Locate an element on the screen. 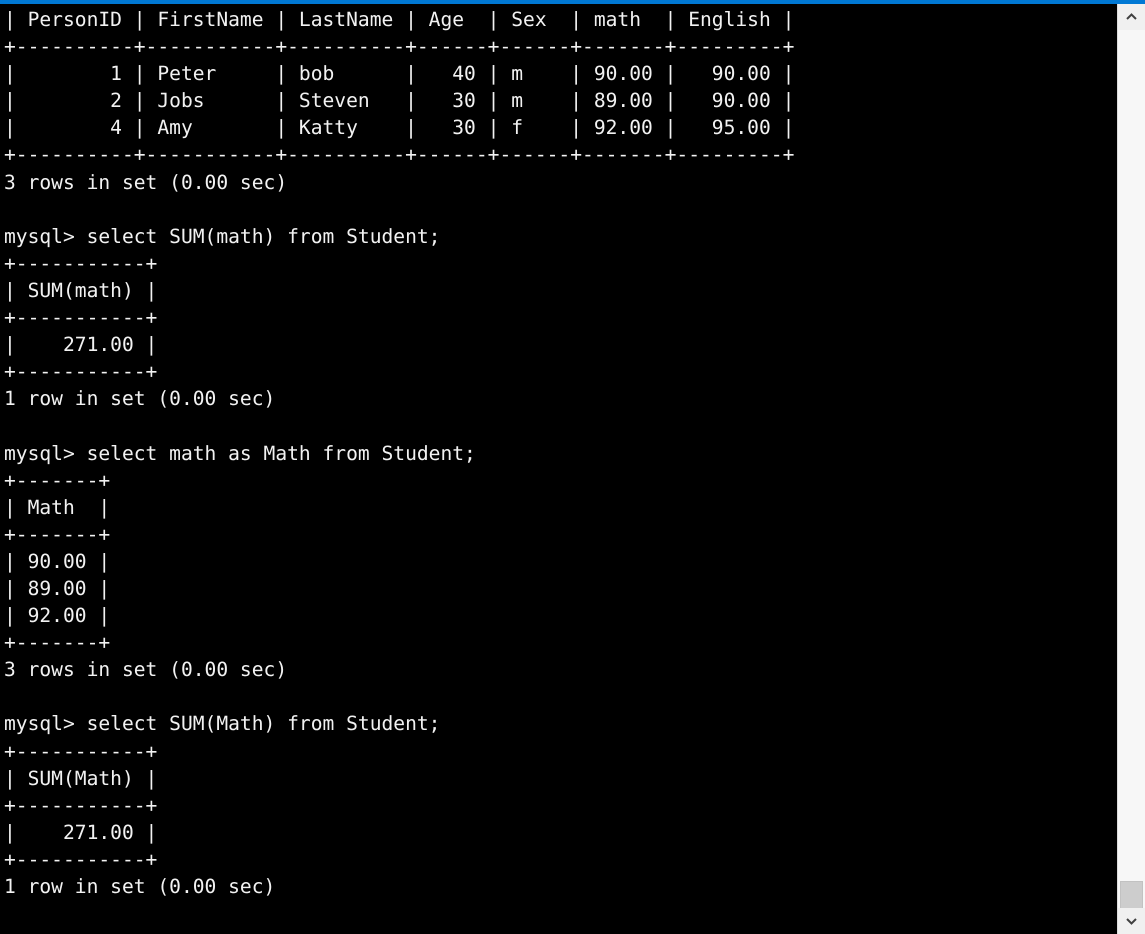 This screenshot has height=934, width=1145. vertical-scrollbar is located at coordinates (1131, 469).